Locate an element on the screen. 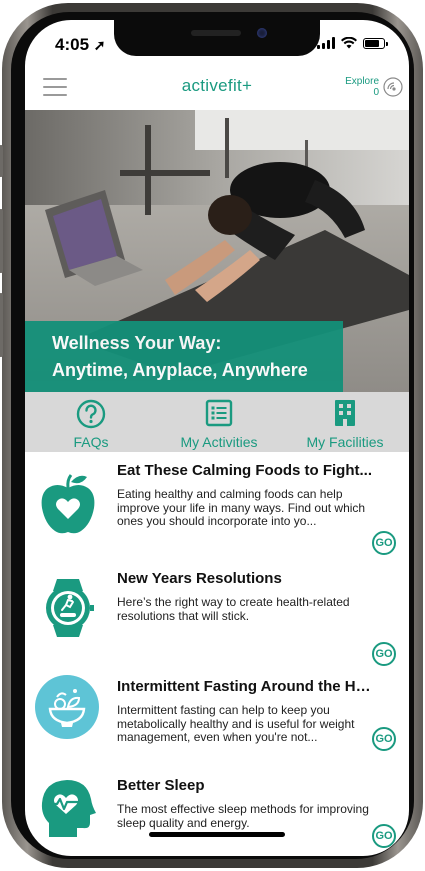 The width and height of the screenshot is (425, 871). front-camera is located at coordinates (262, 33).